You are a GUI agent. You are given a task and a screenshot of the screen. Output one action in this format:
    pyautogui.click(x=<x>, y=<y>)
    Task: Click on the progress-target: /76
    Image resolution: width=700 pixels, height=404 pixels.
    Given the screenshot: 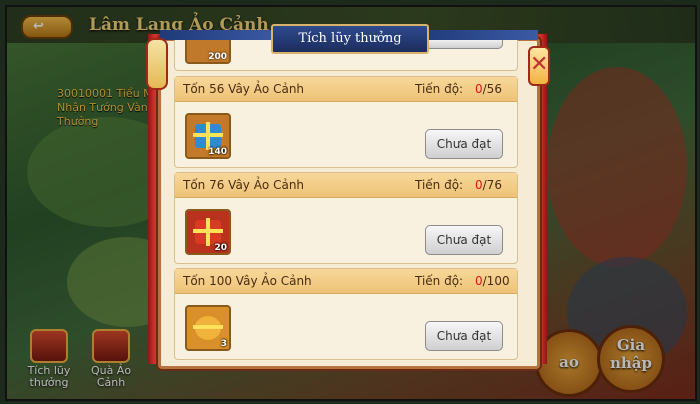 What is the action you would take?
    pyautogui.click(x=492, y=185)
    